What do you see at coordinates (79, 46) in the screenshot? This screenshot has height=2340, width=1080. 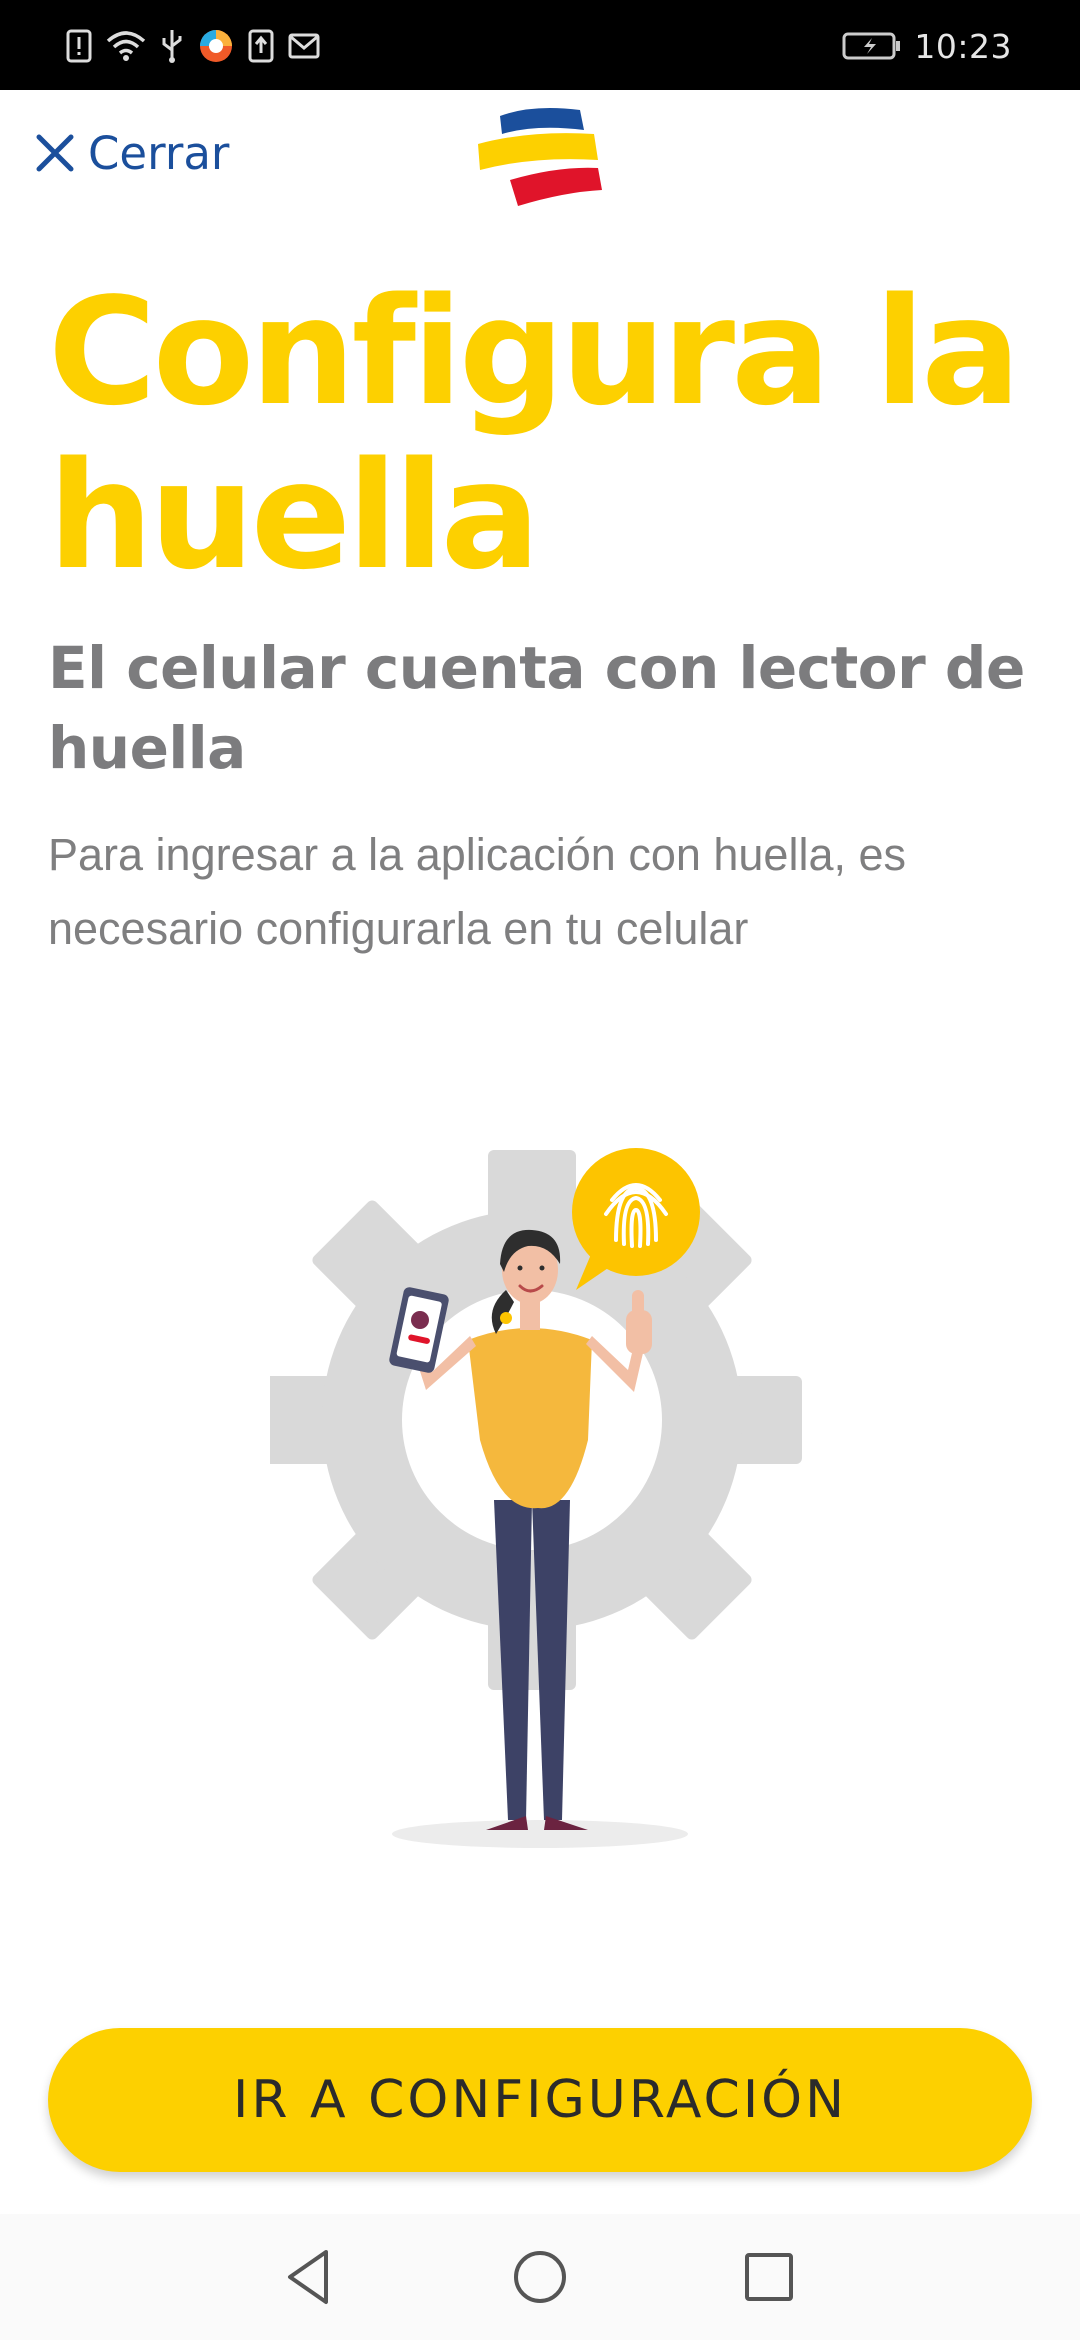 I see `sim-alert-icon` at bounding box center [79, 46].